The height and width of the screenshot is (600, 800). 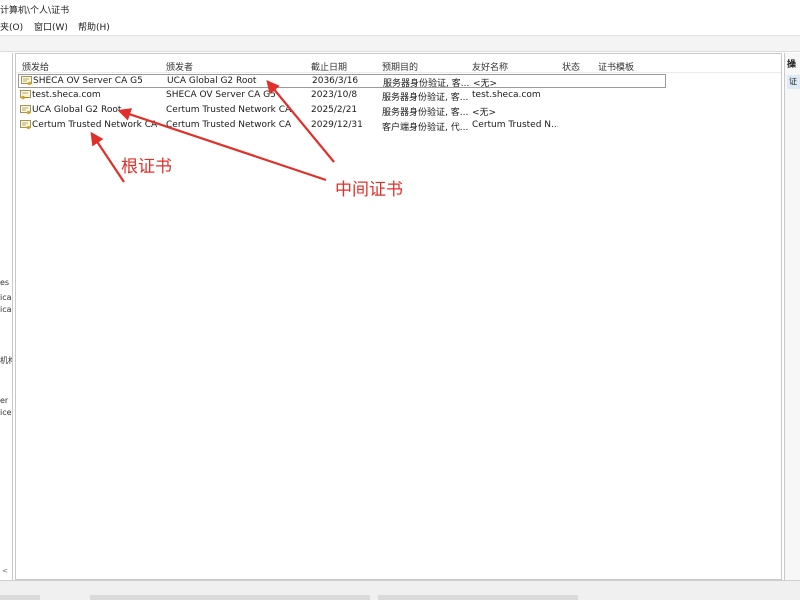 What do you see at coordinates (66, 95) in the screenshot?
I see `cell-issued-to: test.sheca.com` at bounding box center [66, 95].